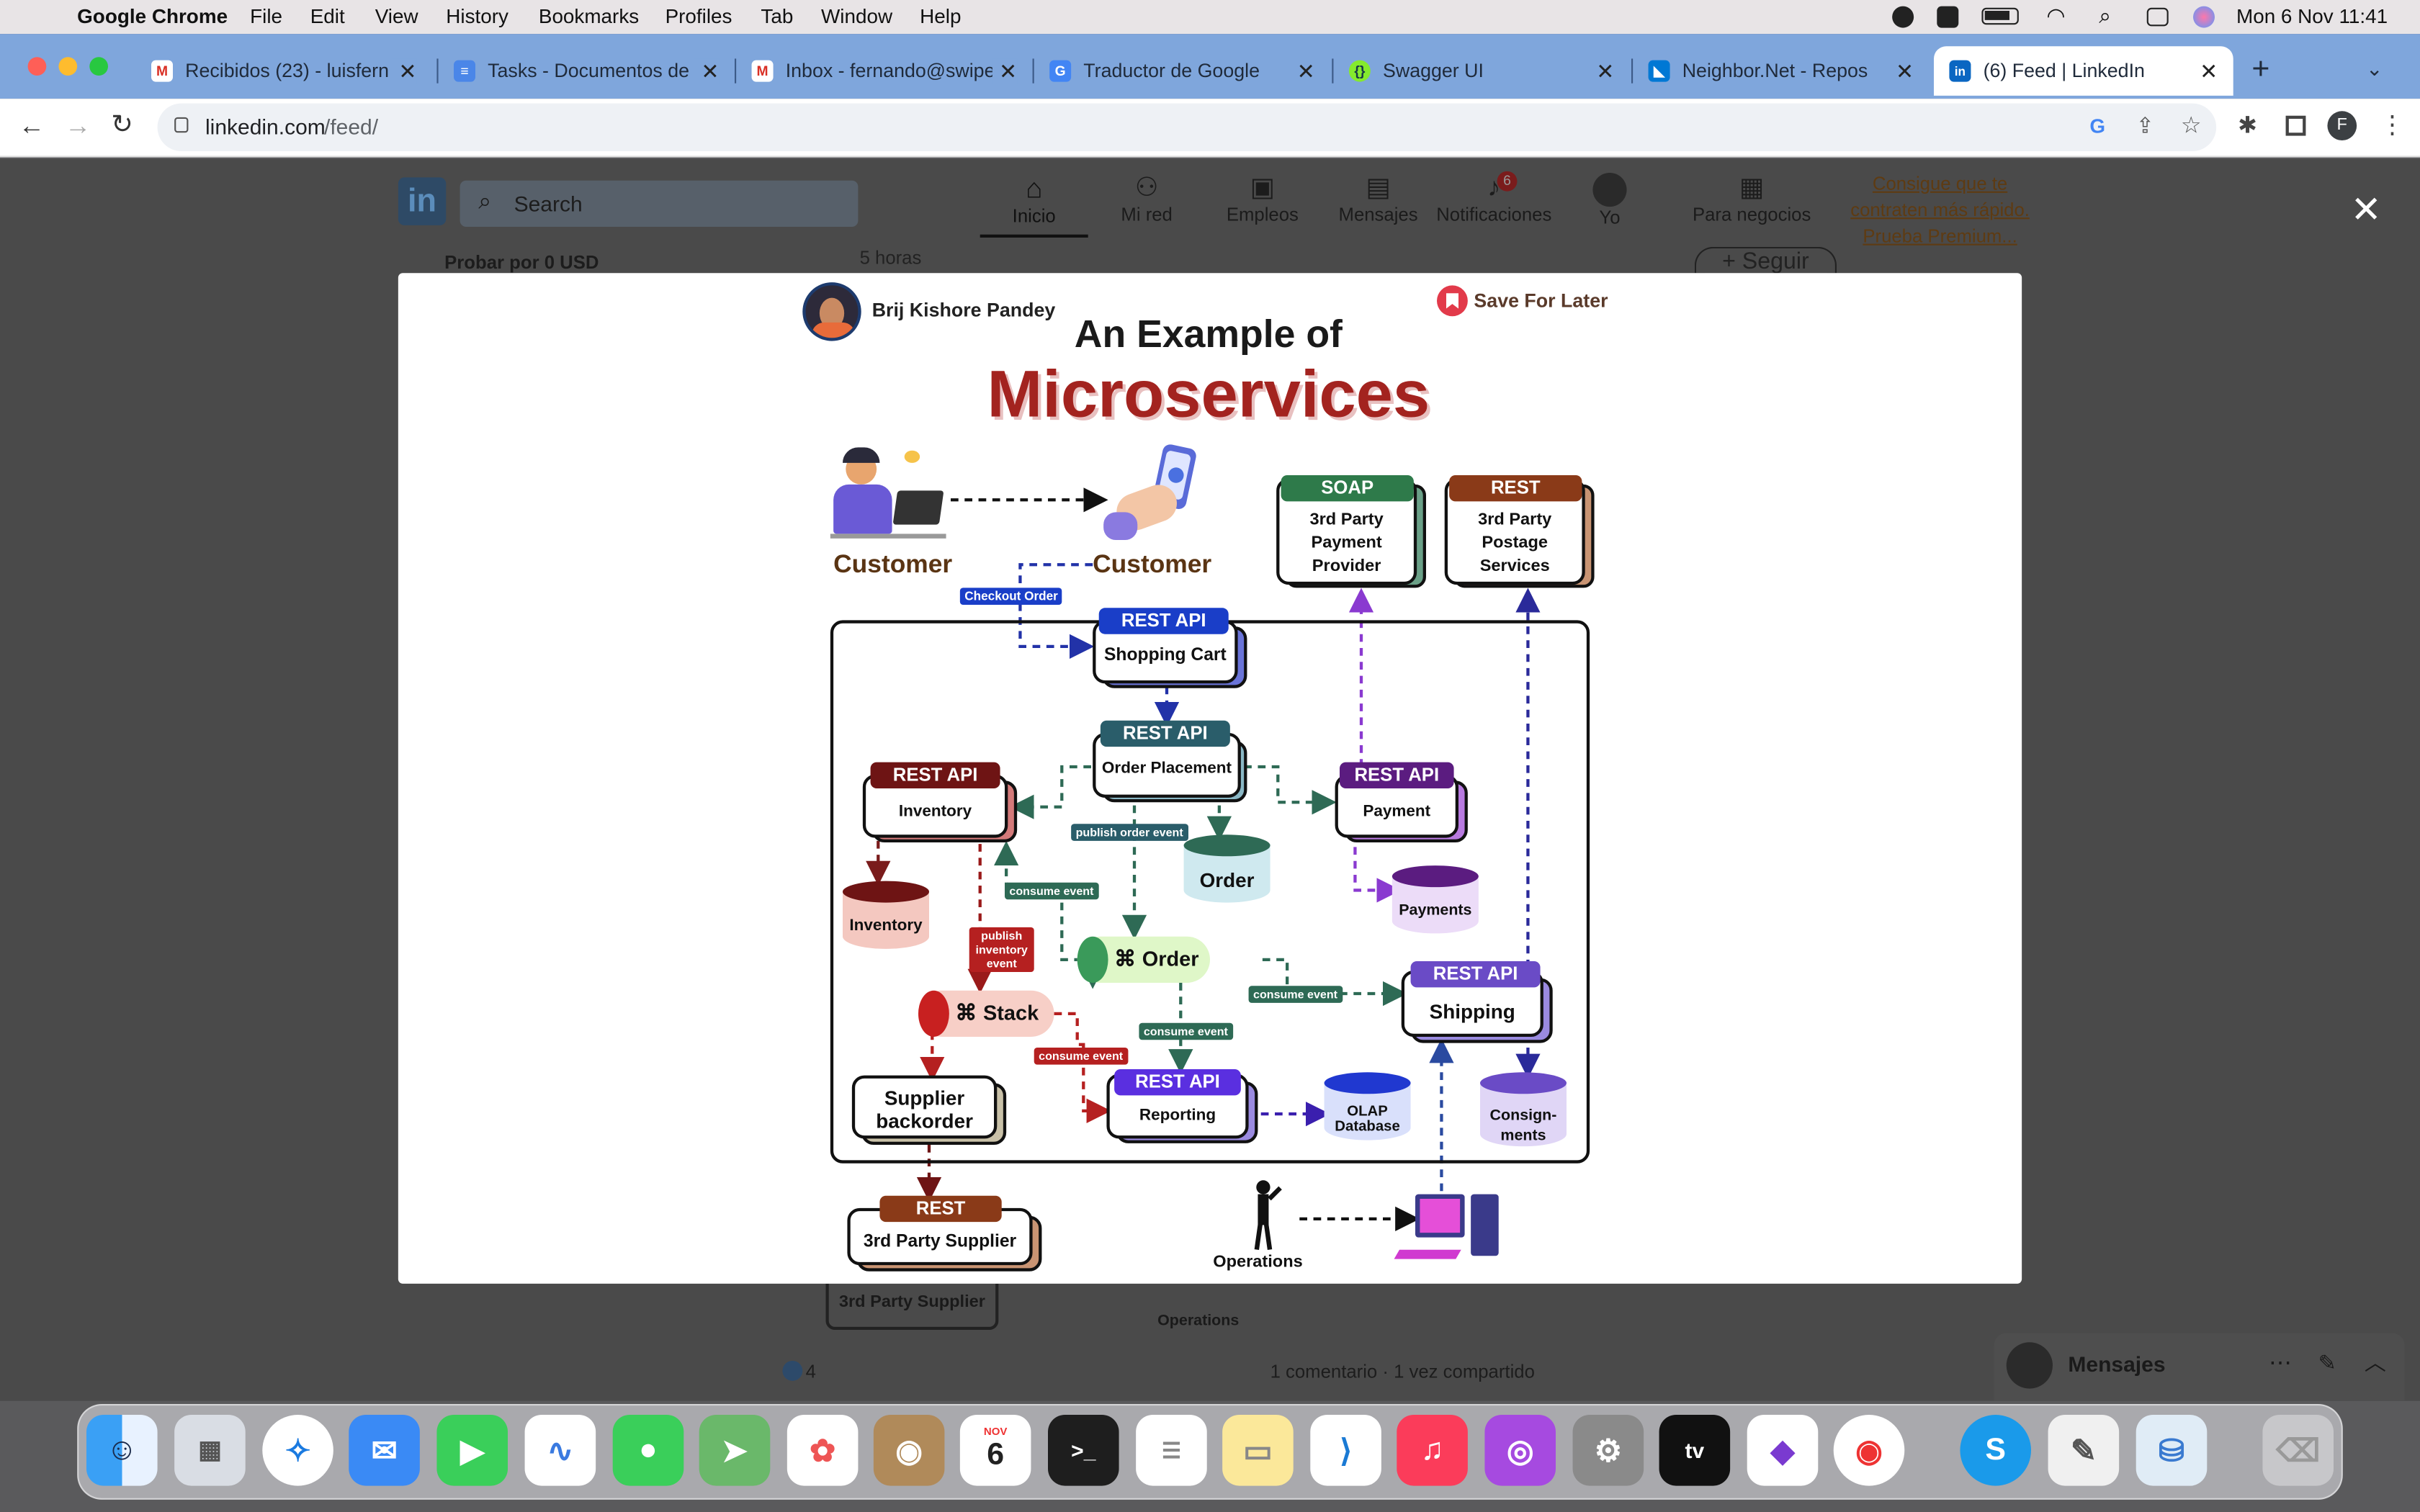 This screenshot has height=1512, width=2420. I want to click on menu-window: Window, so click(856, 15).